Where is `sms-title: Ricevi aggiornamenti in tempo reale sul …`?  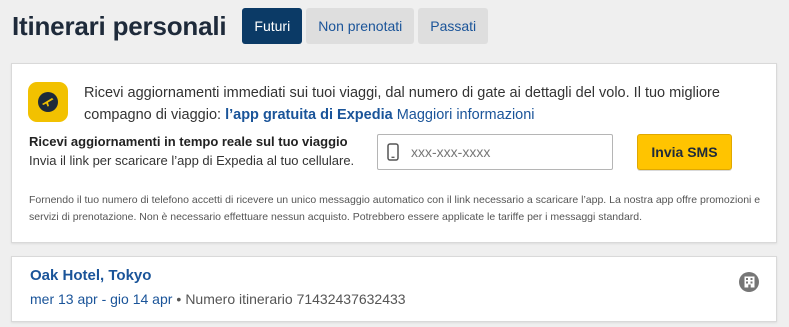
sms-title: Ricevi aggiornamenti in tempo reale sul … is located at coordinates (188, 141).